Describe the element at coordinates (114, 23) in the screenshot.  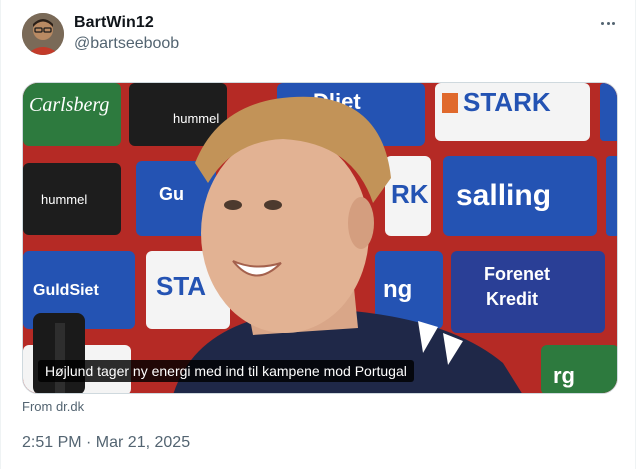
I see `author-display-name: BartWin12` at that location.